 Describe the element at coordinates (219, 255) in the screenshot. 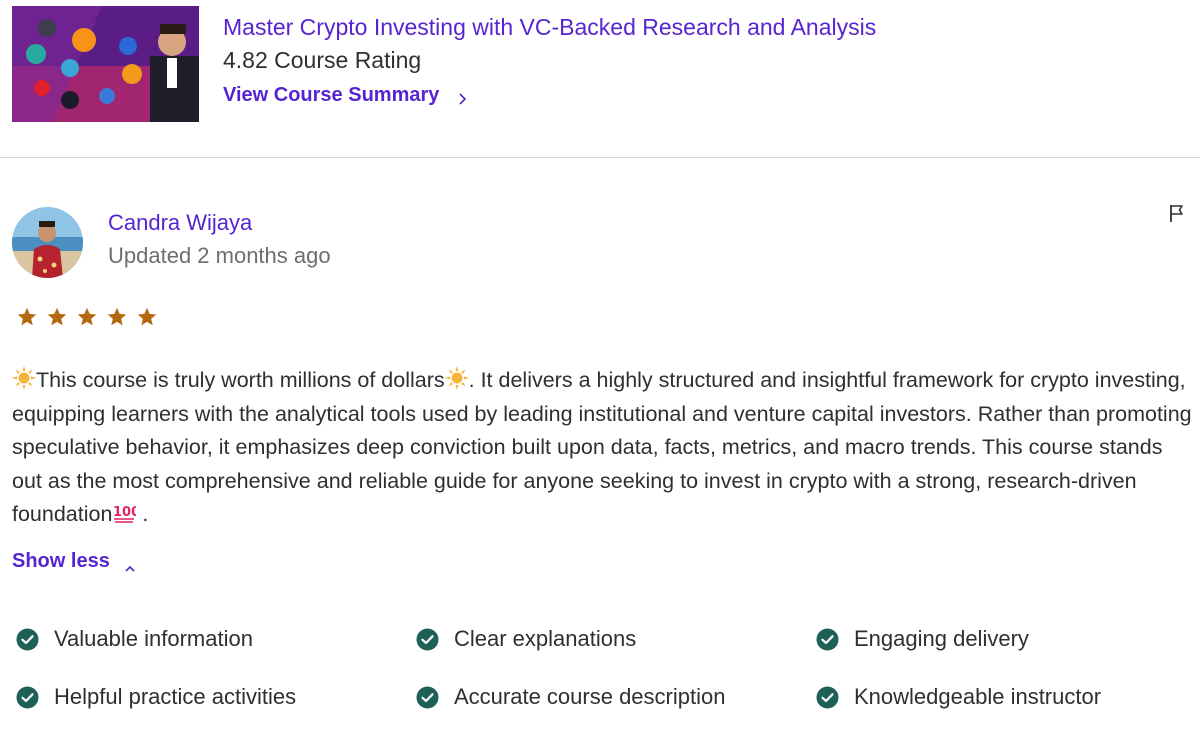

I see `review-updated-time: Updated 2 months ago` at that location.